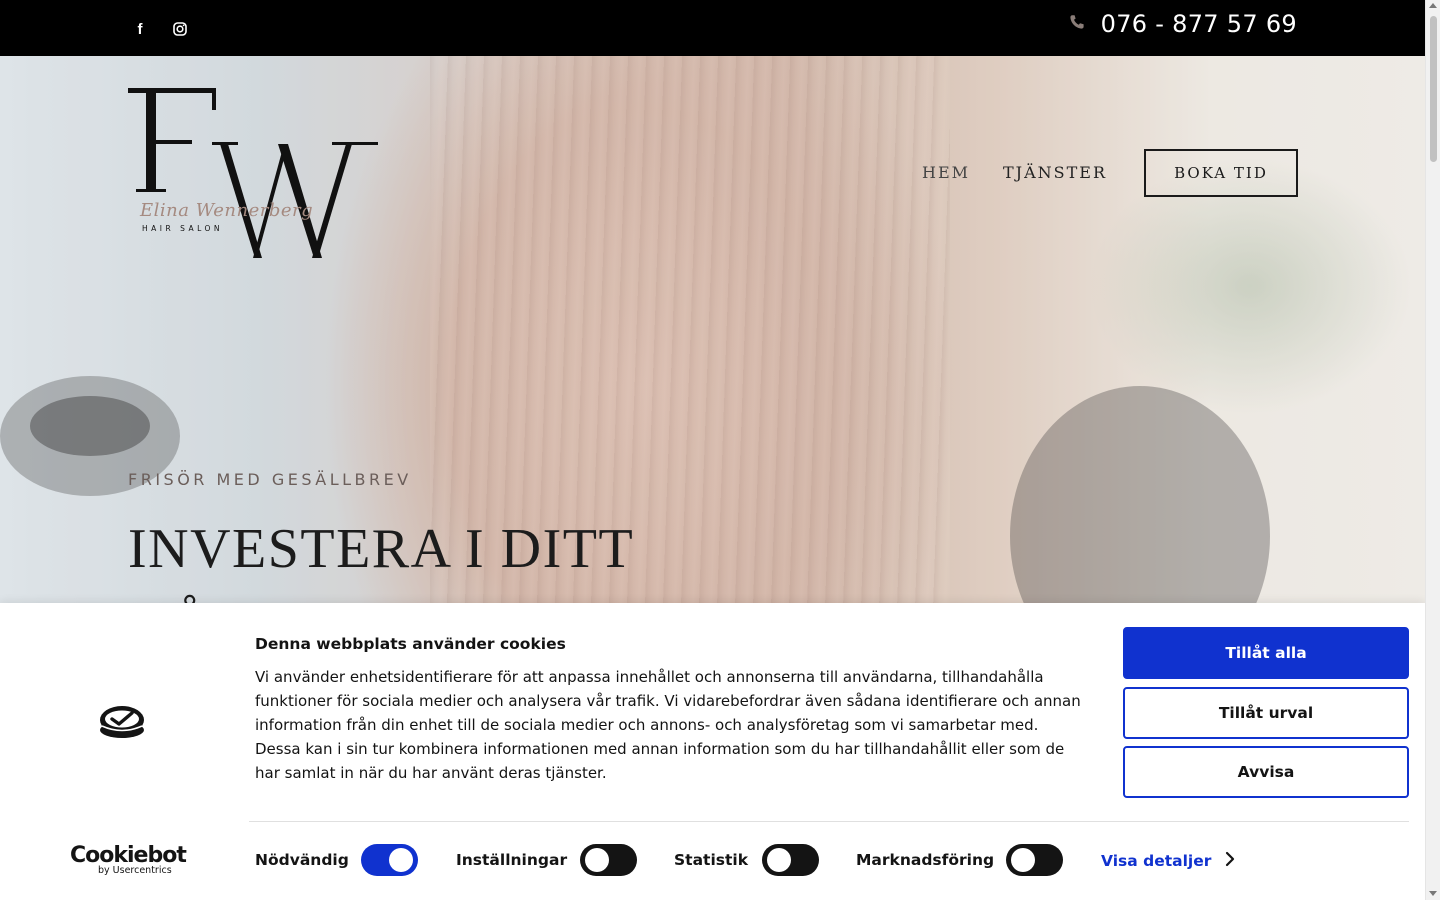 The image size is (1440, 900). Describe the element at coordinates (1199, 24) in the screenshot. I see `phone-number: 076 - 877 57 69` at that location.